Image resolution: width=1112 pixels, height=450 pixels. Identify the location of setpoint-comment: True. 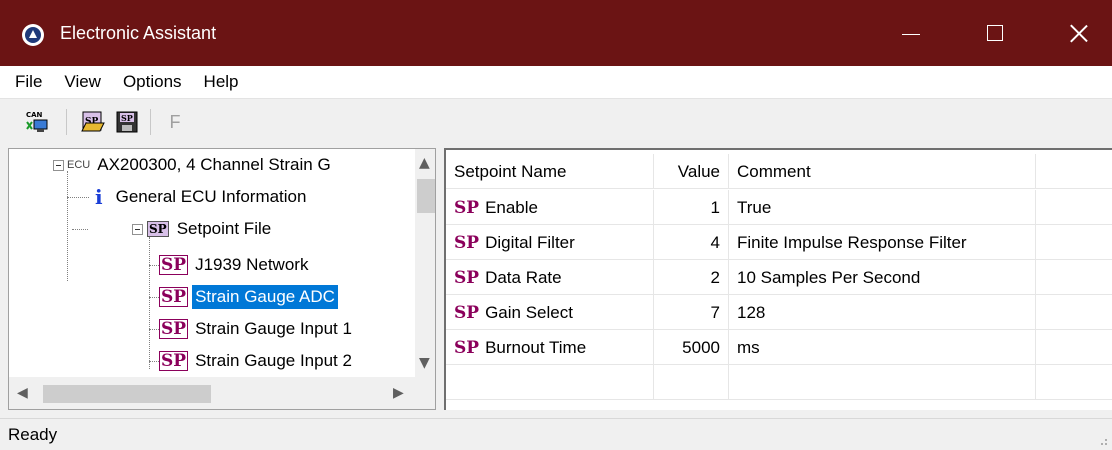
(882, 207).